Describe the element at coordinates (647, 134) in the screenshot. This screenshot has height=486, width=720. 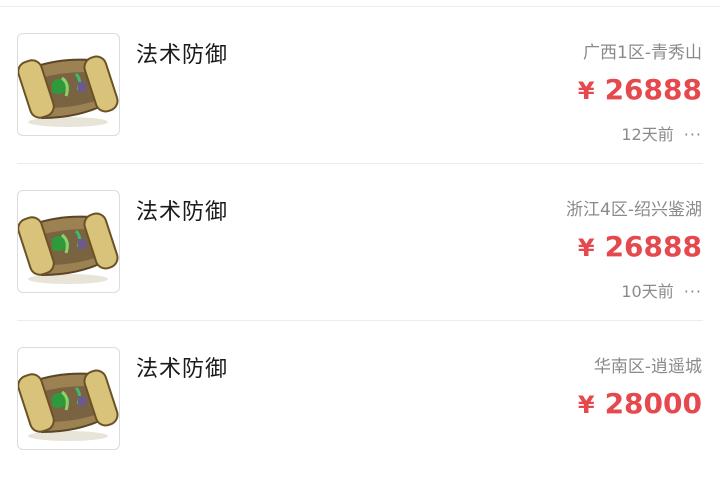
I see `time-ago: 12天前` at that location.